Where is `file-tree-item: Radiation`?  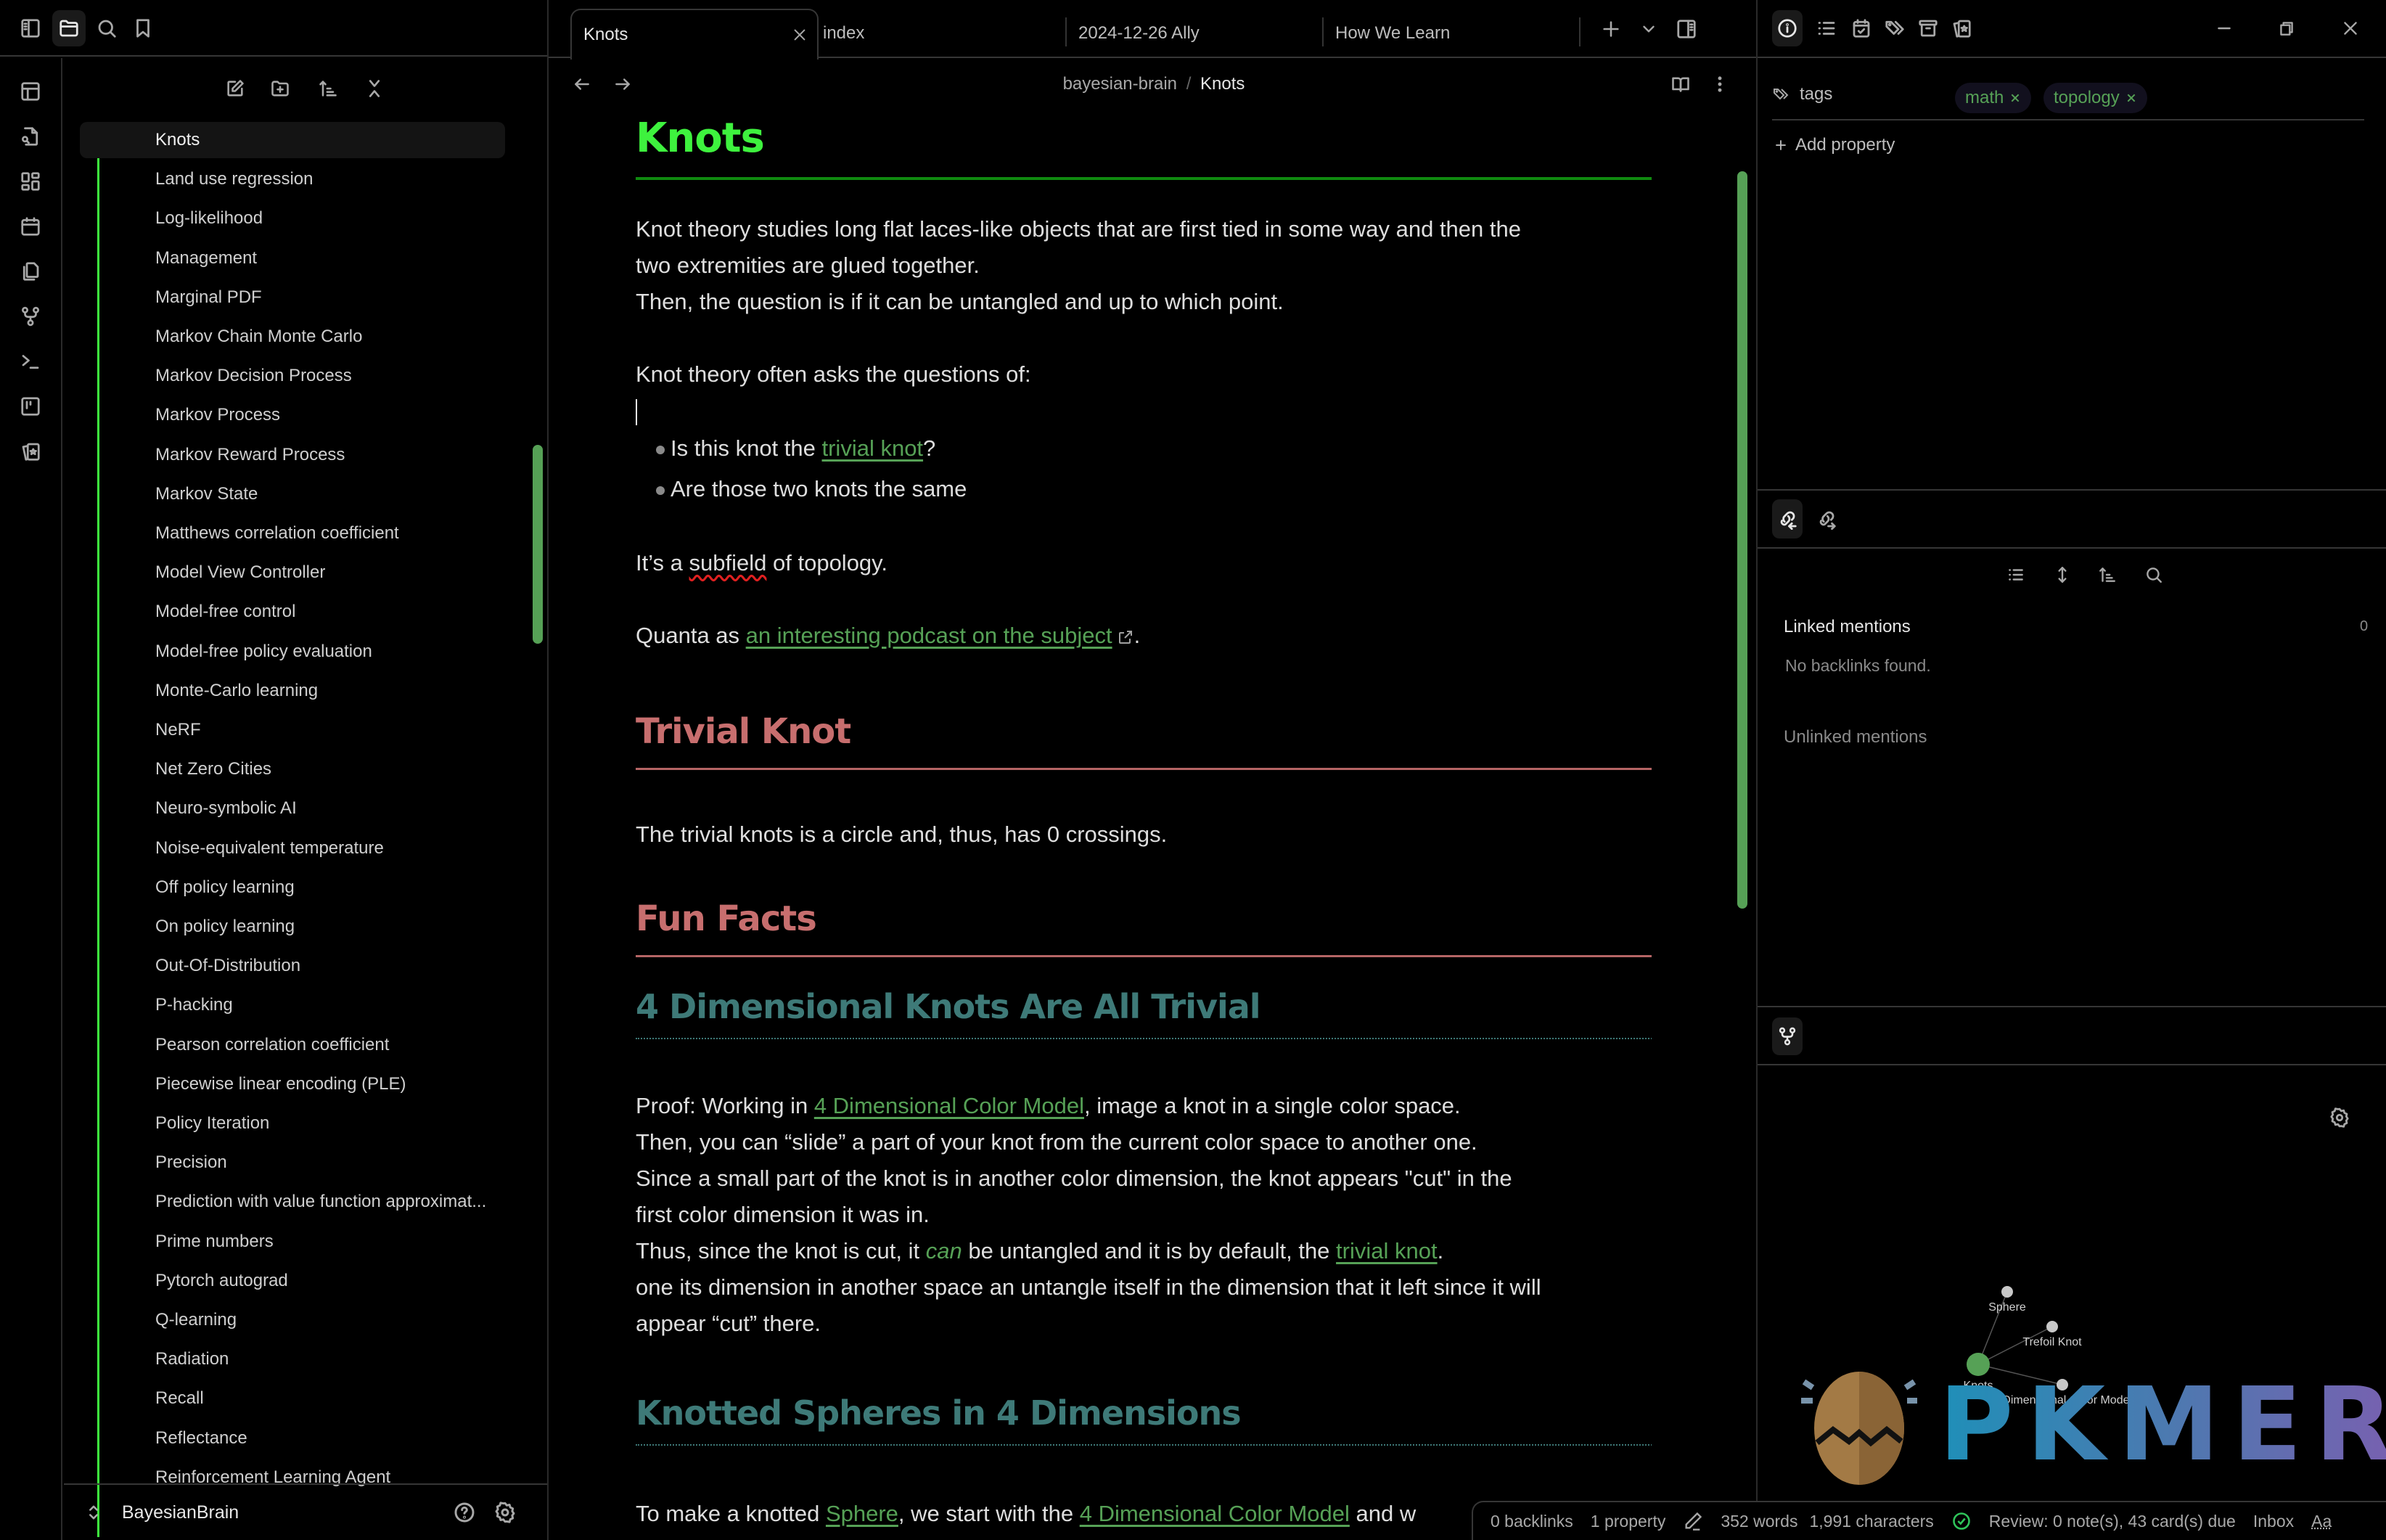
file-tree-item: Radiation is located at coordinates (292, 1359).